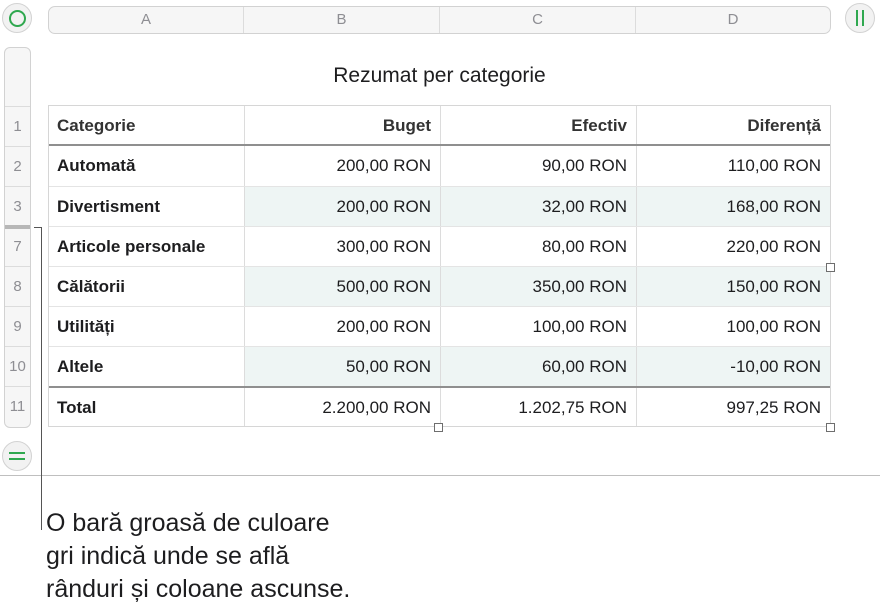 This screenshot has height=612, width=880. What do you see at coordinates (342, 246) in the screenshot?
I see `table-cell: 300,00 RON` at bounding box center [342, 246].